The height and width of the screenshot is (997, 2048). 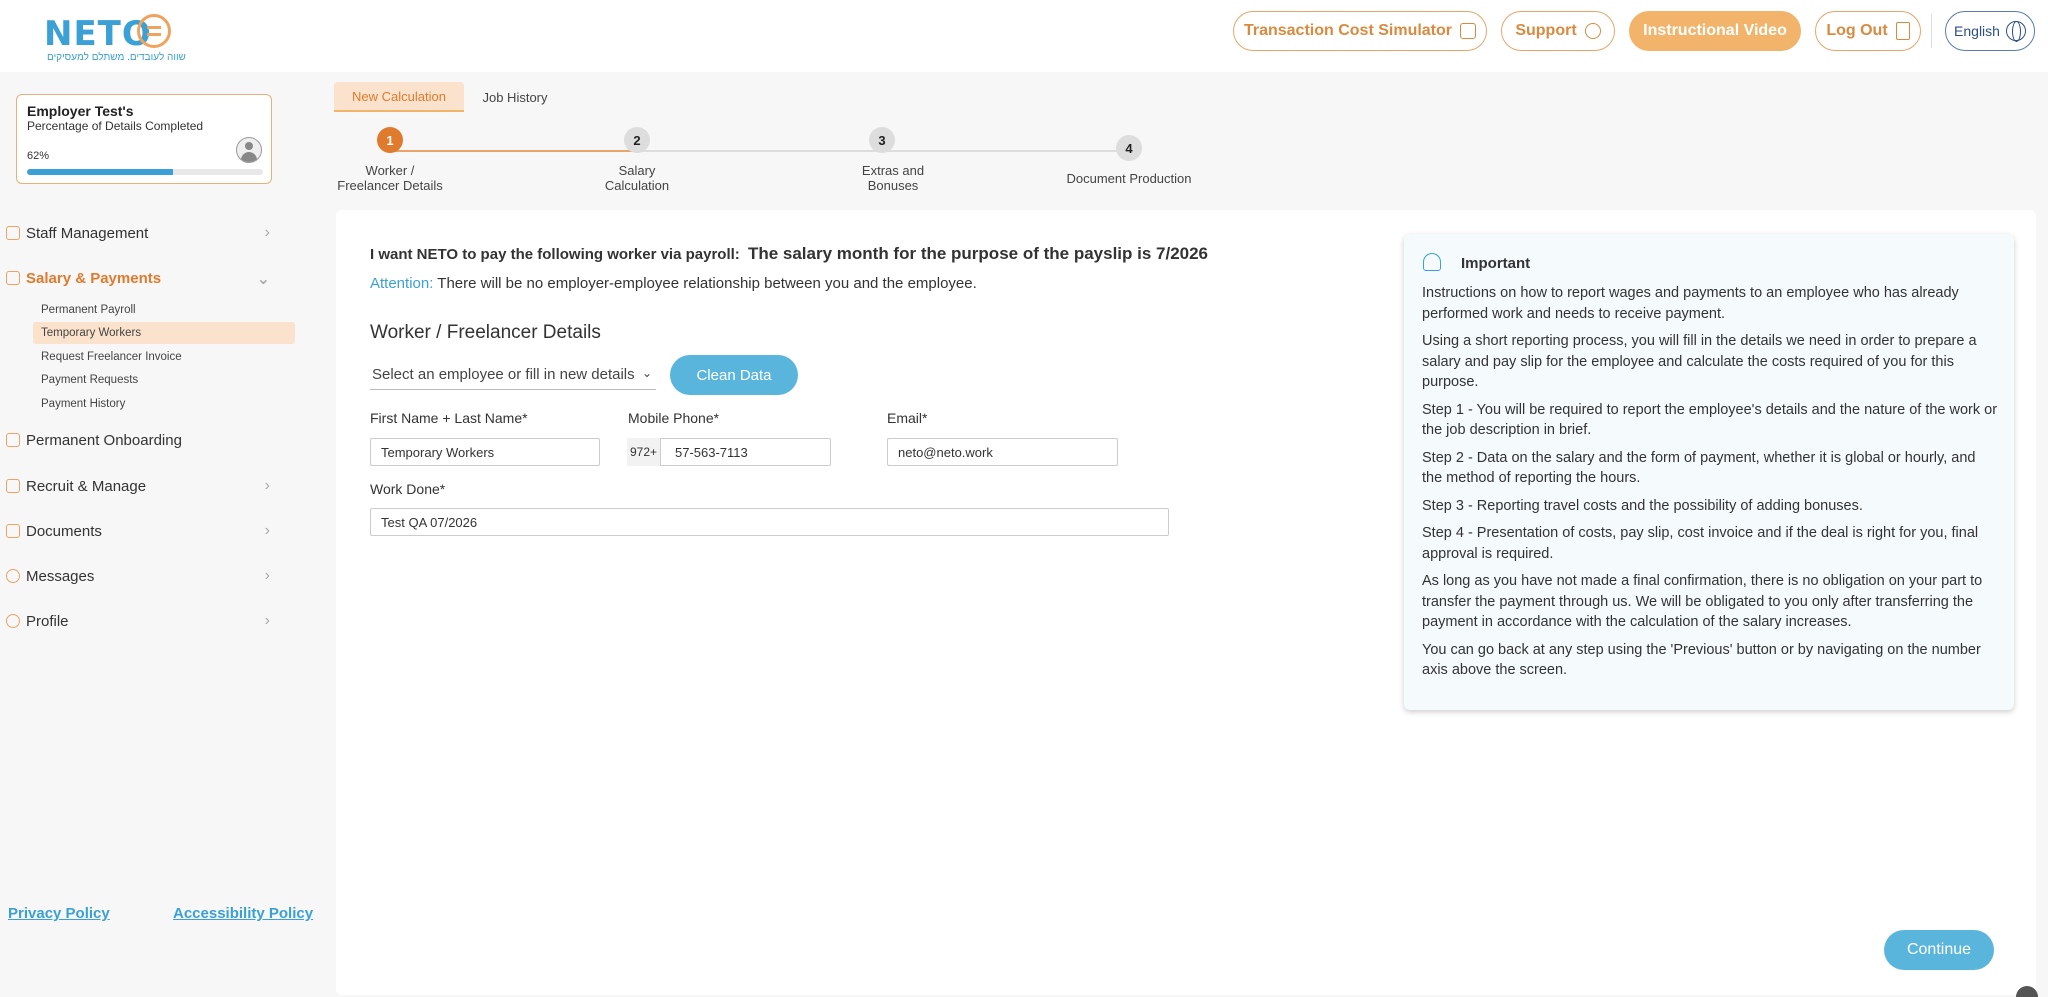 I want to click on completion-progress-fill, so click(x=100, y=172).